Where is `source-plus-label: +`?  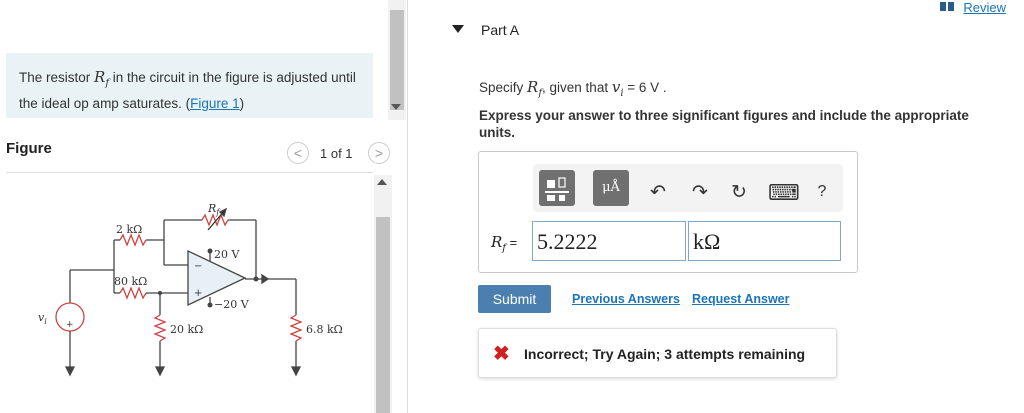 source-plus-label: + is located at coordinates (70, 325).